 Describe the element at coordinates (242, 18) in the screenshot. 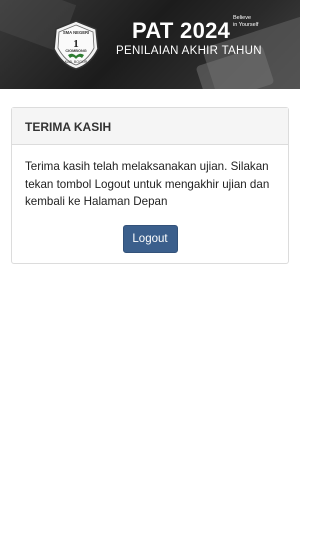

I see `tagline-line: Believe` at that location.